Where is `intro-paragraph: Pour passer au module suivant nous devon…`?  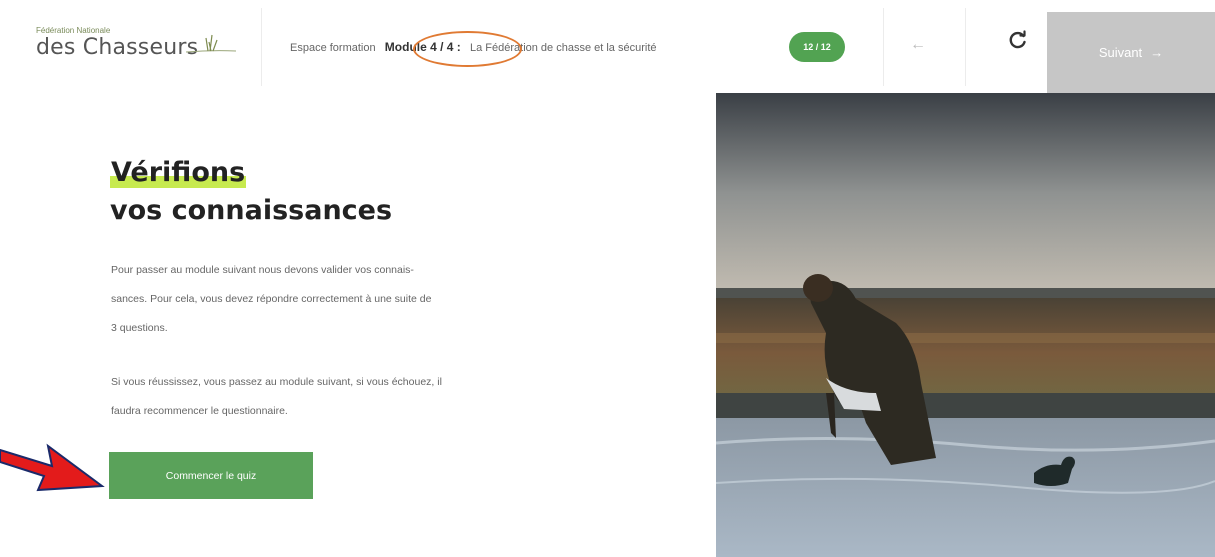
intro-paragraph: Pour passer au module suivant nous devon… is located at coordinates (341, 299).